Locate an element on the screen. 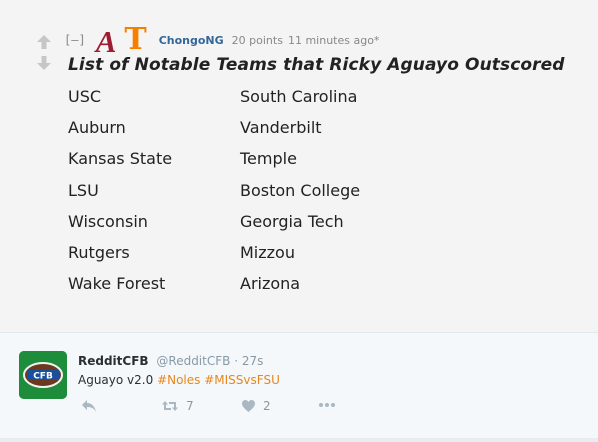  retweet-icon is located at coordinates (170, 406).